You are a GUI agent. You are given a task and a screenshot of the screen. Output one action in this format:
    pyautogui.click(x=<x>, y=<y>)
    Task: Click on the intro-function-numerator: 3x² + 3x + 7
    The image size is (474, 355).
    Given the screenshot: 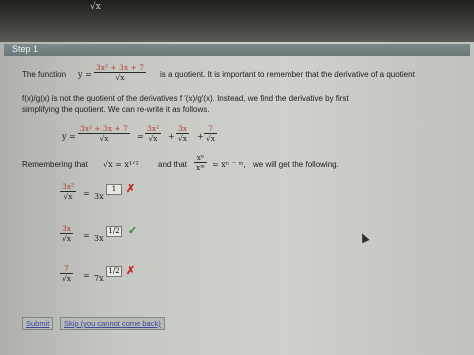 What is the action you would take?
    pyautogui.click(x=120, y=67)
    